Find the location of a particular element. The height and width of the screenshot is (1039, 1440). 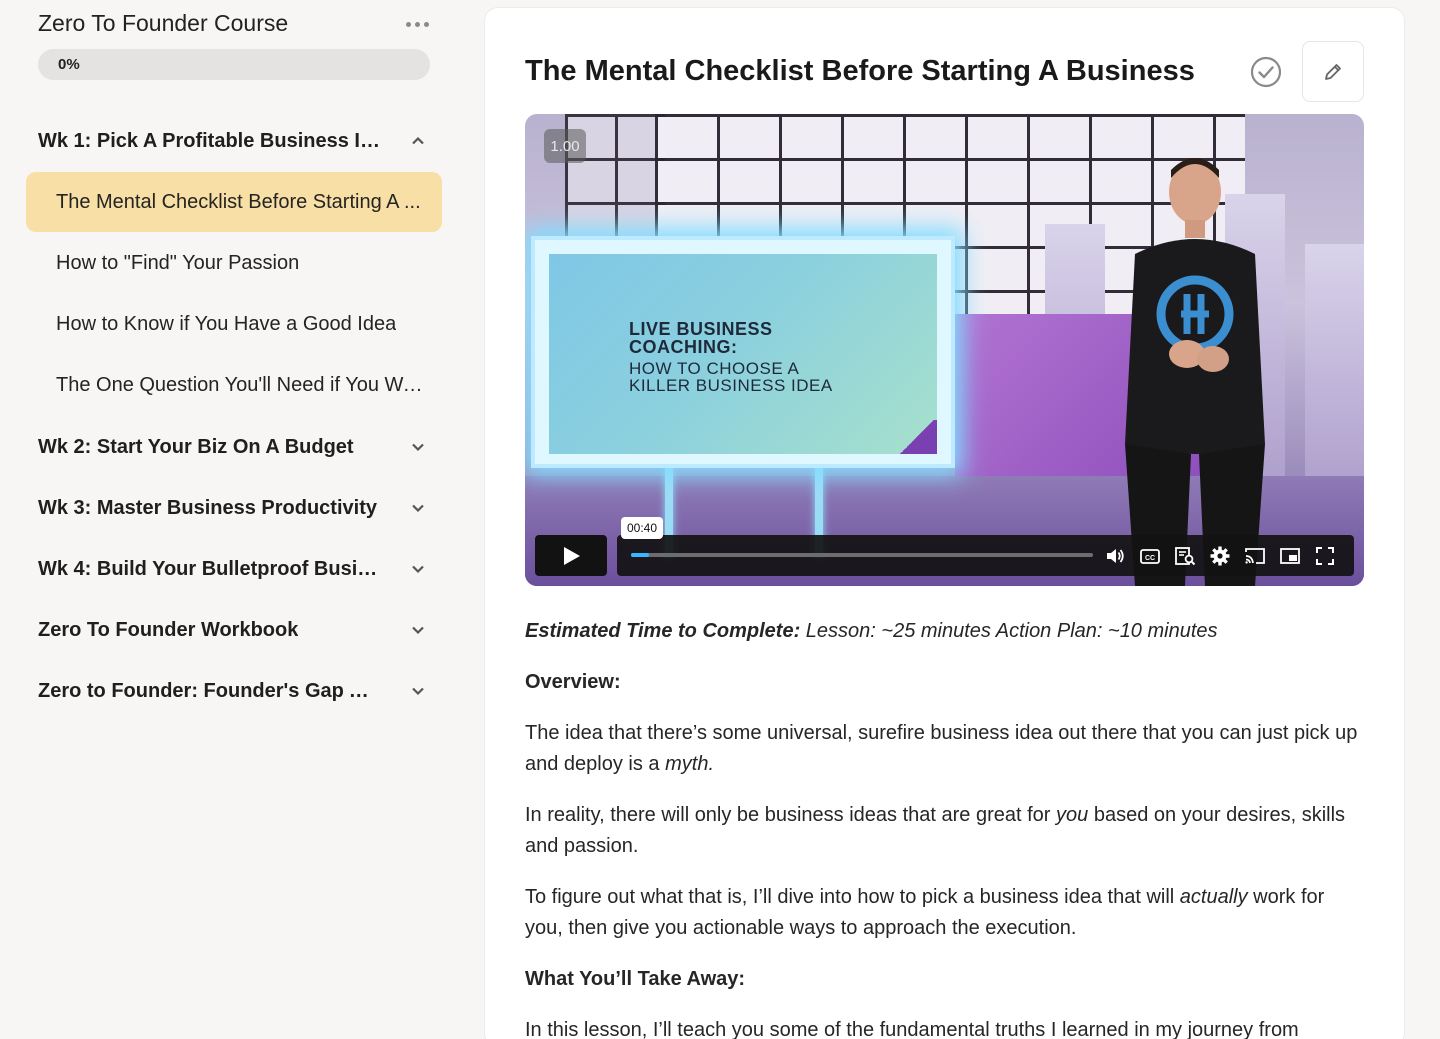

course-progress-text: 0% is located at coordinates (69, 64).